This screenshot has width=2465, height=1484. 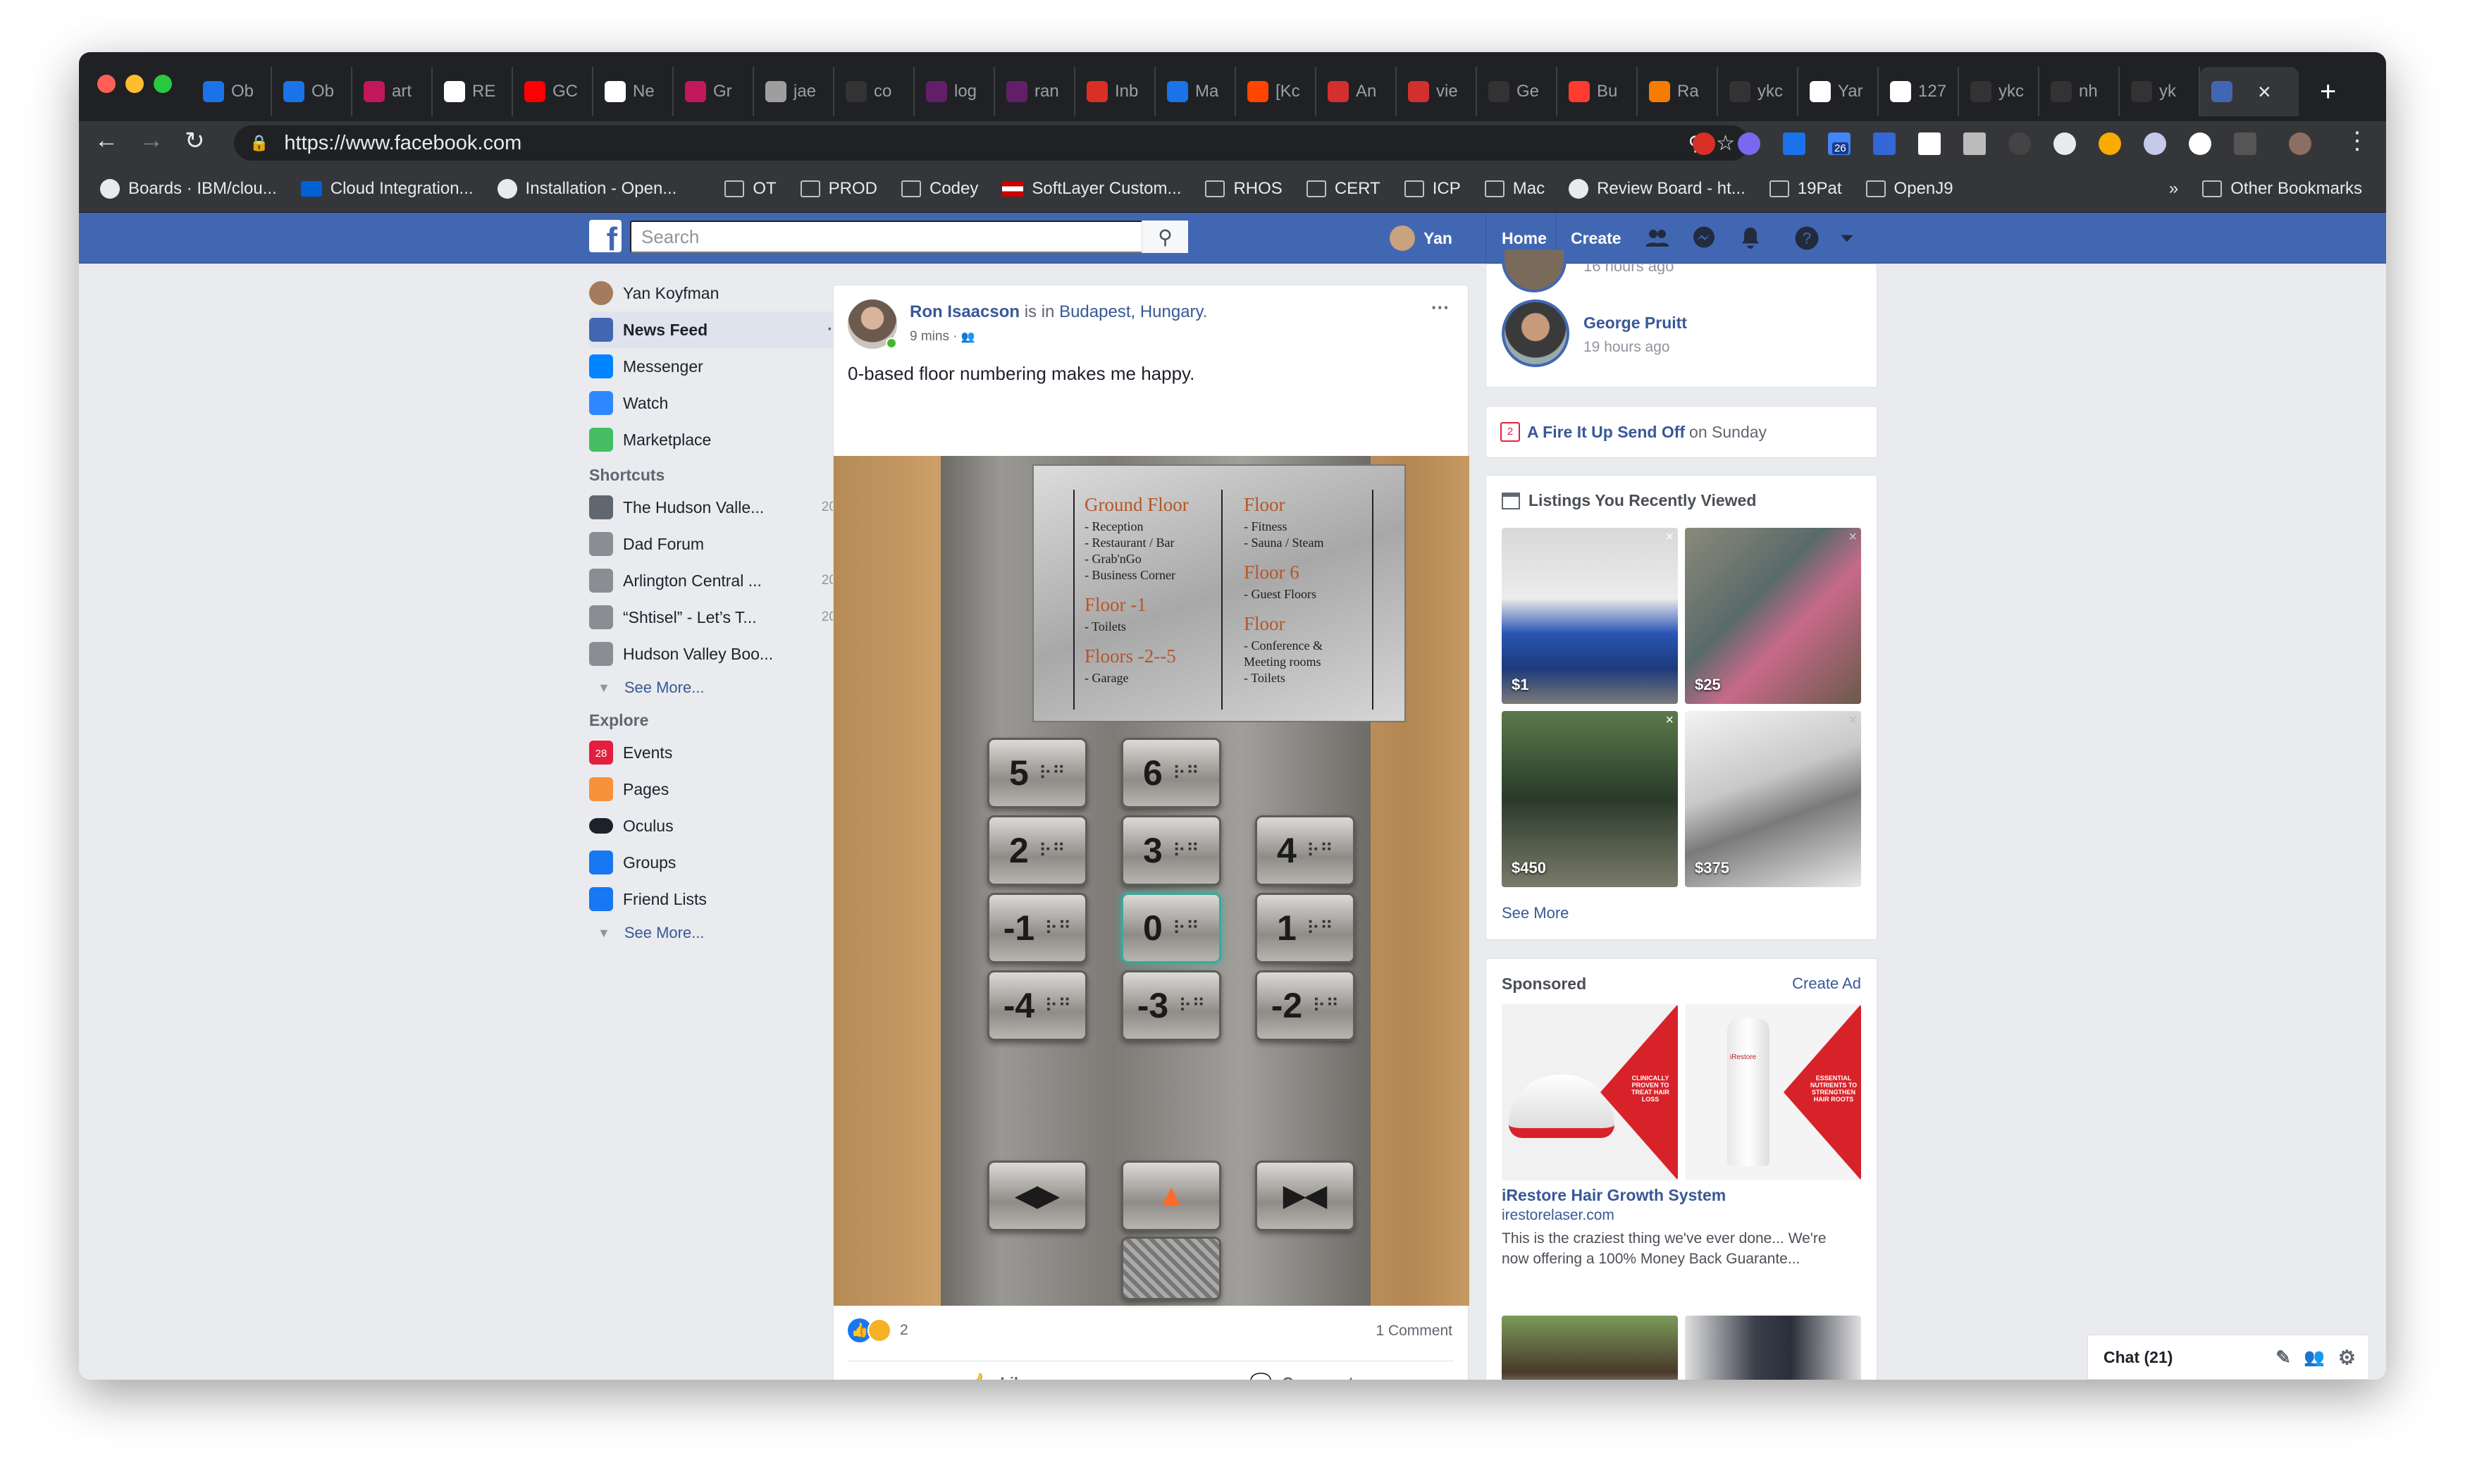 I want to click on zoom-window-button, so click(x=163, y=84).